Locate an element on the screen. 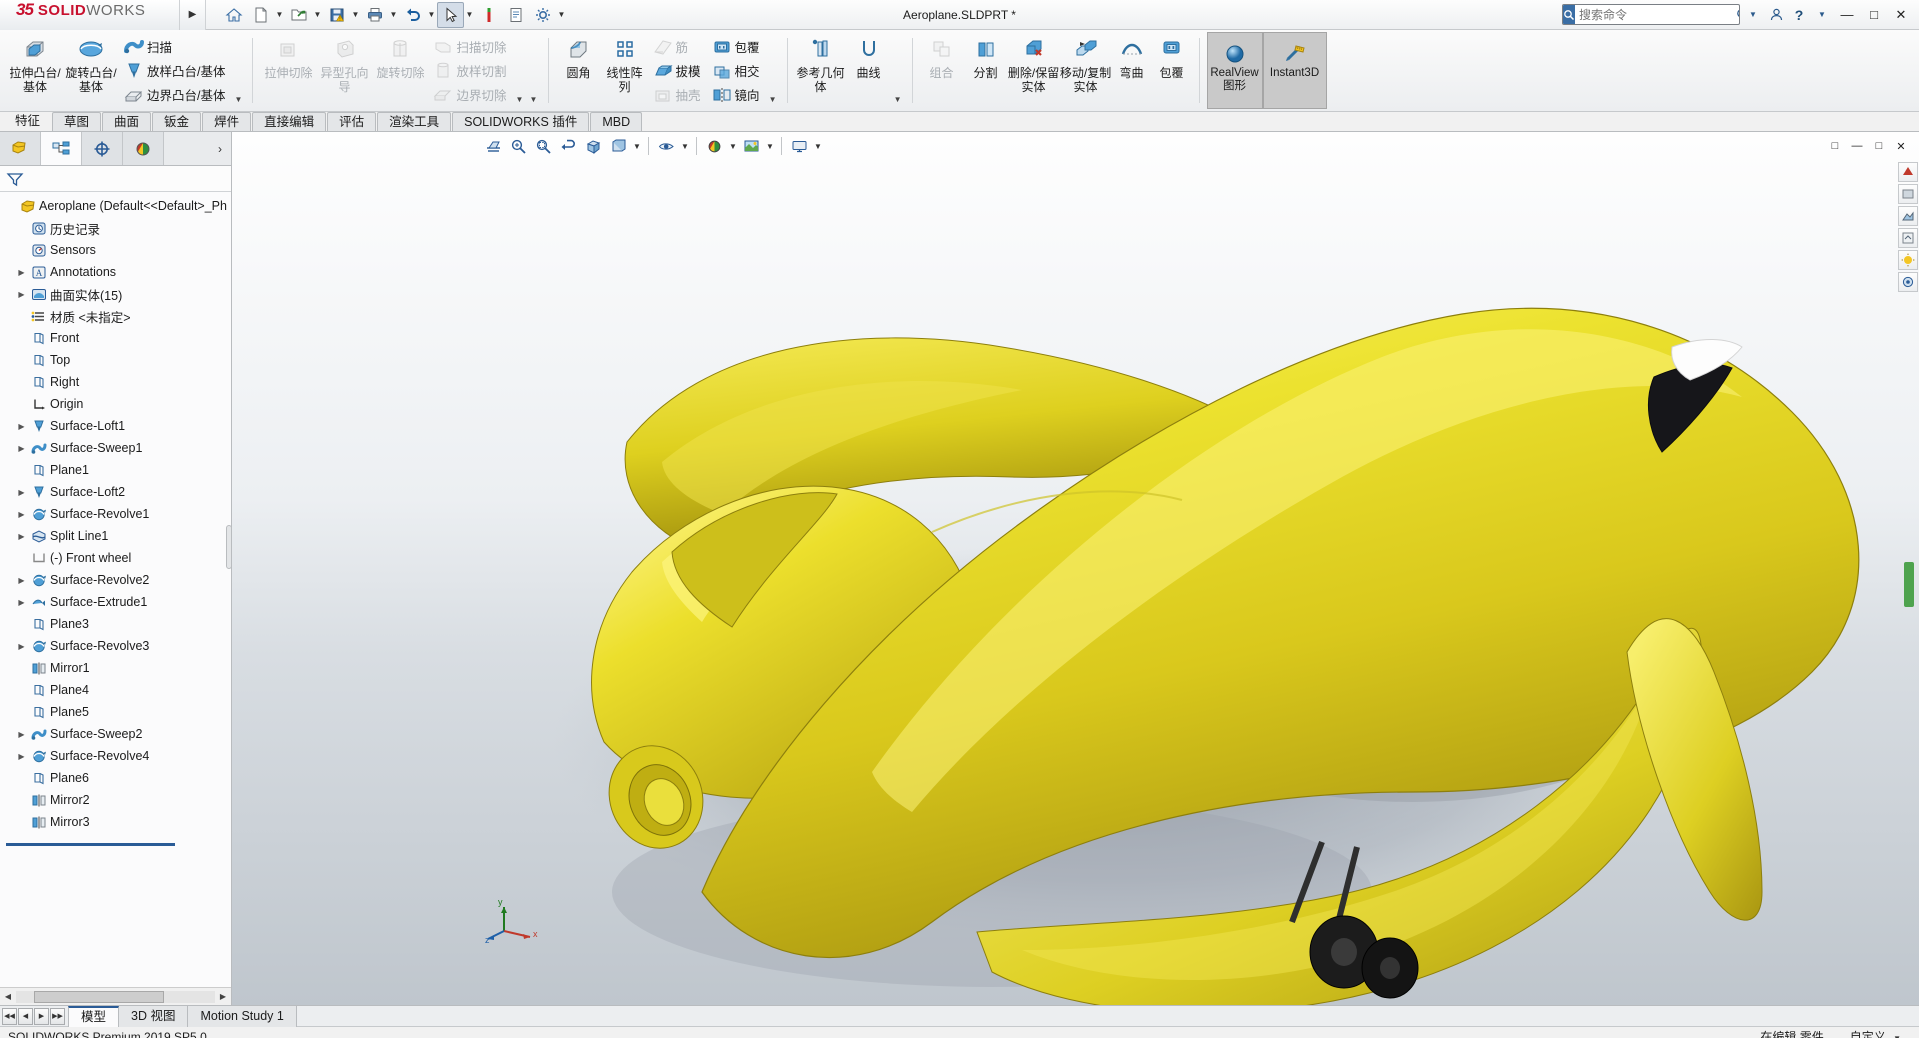 This screenshot has height=1038, width=1919. display-style-icon is located at coordinates (618, 146).